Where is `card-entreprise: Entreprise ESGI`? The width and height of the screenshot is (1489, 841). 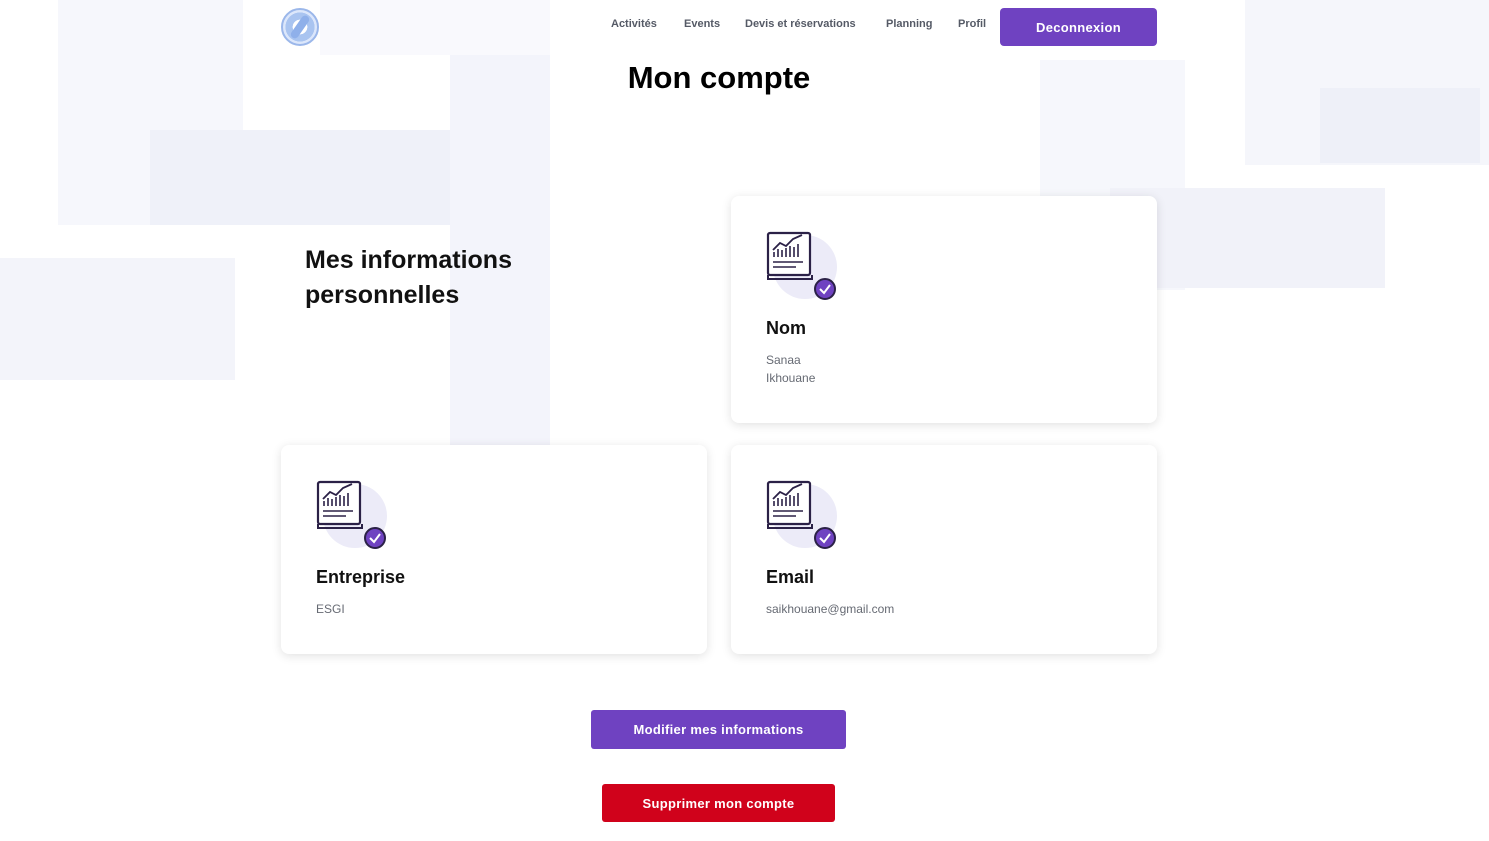 card-entreprise: Entreprise ESGI is located at coordinates (494, 549).